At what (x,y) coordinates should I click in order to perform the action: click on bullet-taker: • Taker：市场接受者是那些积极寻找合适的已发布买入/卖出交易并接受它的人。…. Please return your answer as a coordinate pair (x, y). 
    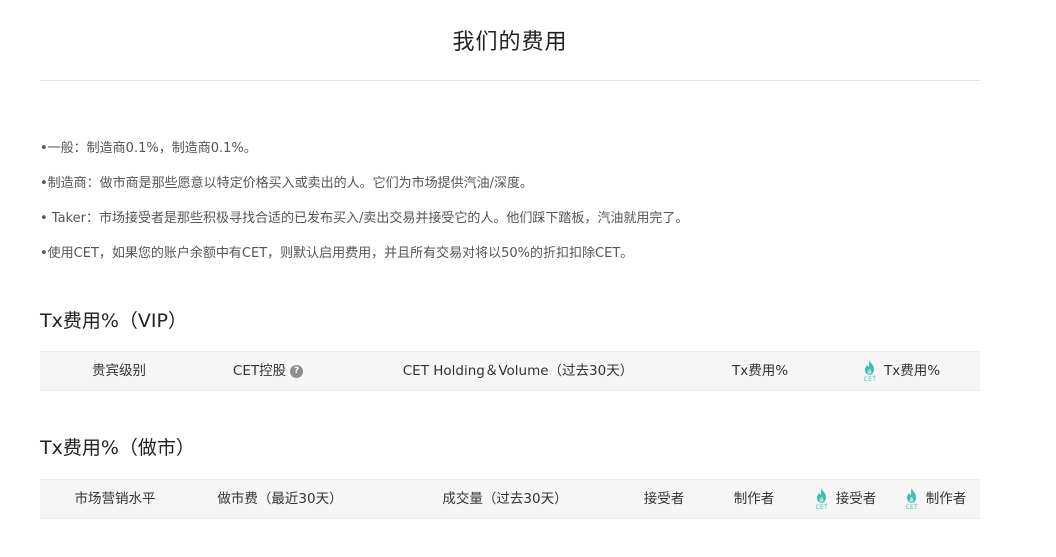
    Looking at the image, I should click on (364, 218).